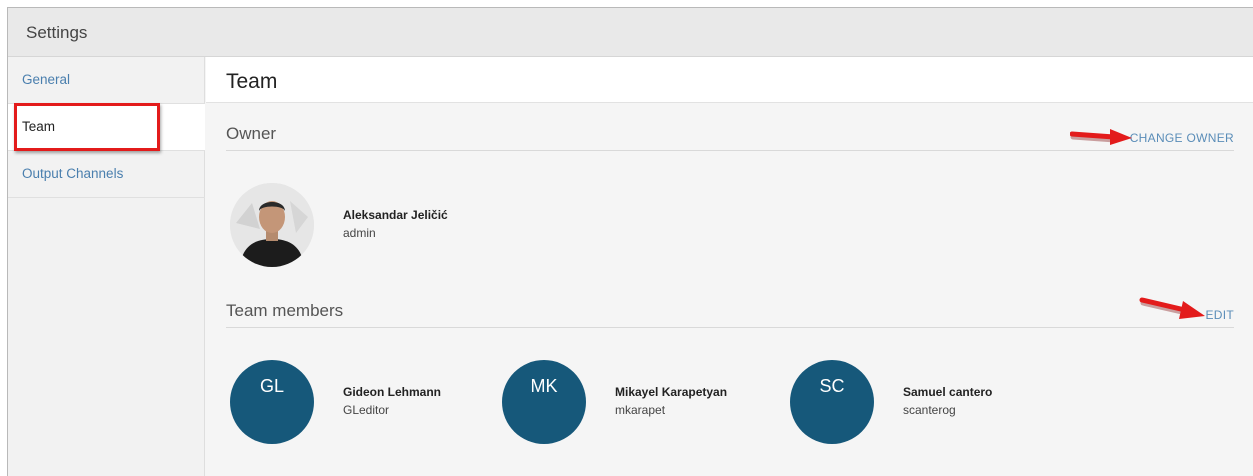 This screenshot has width=1253, height=476. I want to click on sidebar-item-label: Output Channels, so click(73, 173).